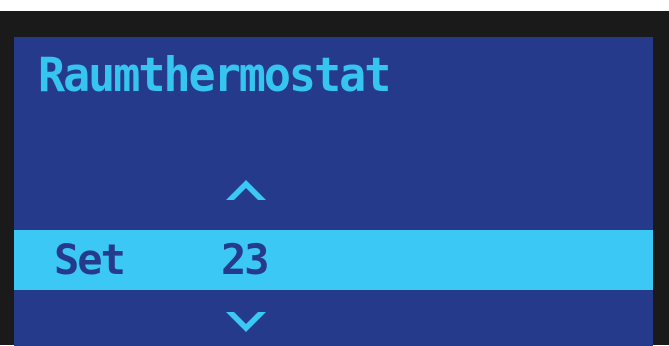 Image resolution: width=669 pixels, height=346 pixels. What do you see at coordinates (90, 259) in the screenshot?
I see `setpoint-label: Set` at bounding box center [90, 259].